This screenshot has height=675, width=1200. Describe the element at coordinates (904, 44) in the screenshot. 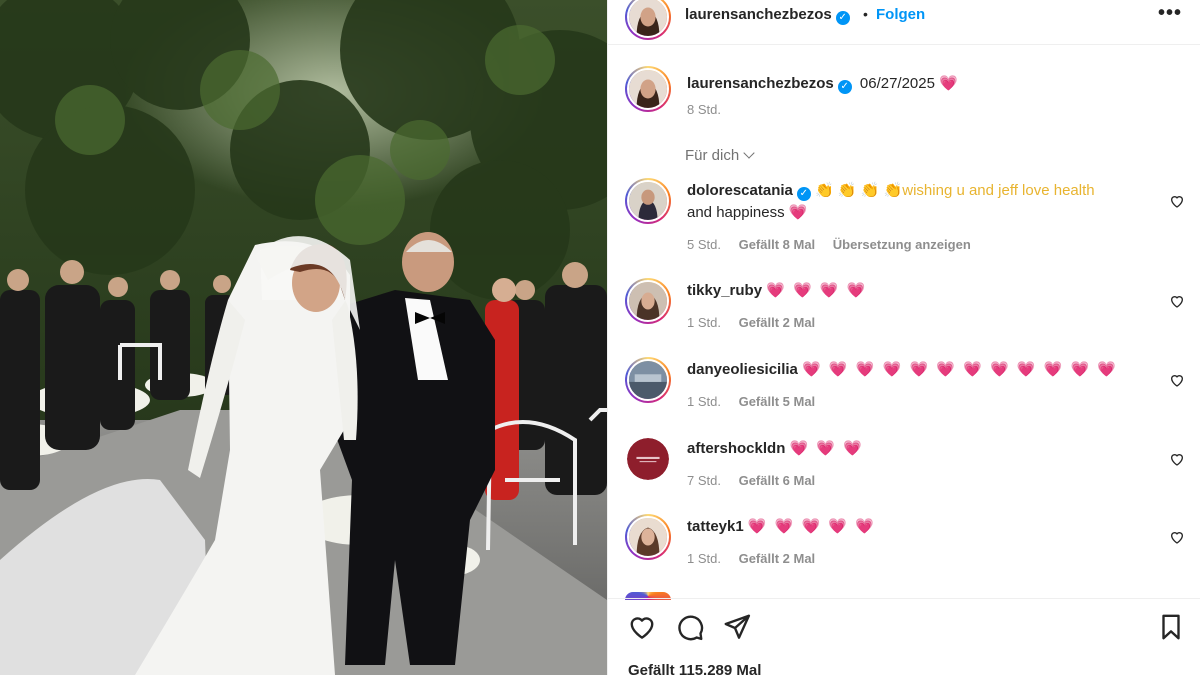

I see `header-divider` at that location.